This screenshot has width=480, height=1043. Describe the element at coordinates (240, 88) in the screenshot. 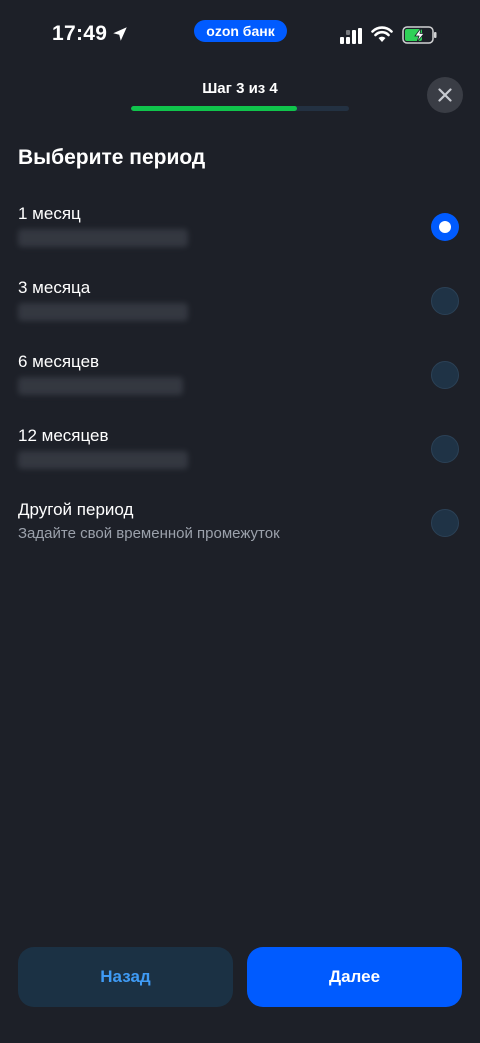

I see `step-label: Шаг 3 из 4` at that location.